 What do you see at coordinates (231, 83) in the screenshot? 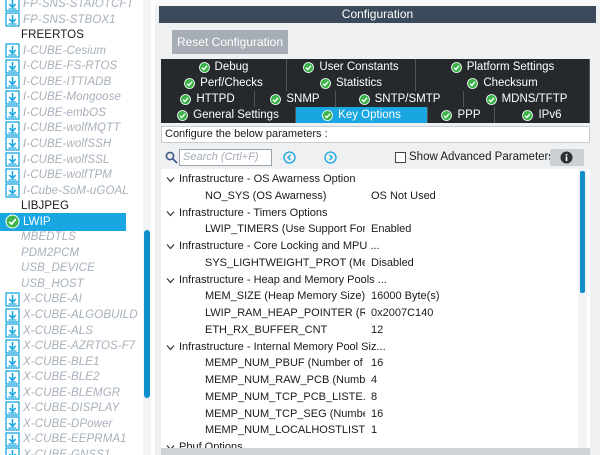
I see `tab-label: Perf/Checks` at bounding box center [231, 83].